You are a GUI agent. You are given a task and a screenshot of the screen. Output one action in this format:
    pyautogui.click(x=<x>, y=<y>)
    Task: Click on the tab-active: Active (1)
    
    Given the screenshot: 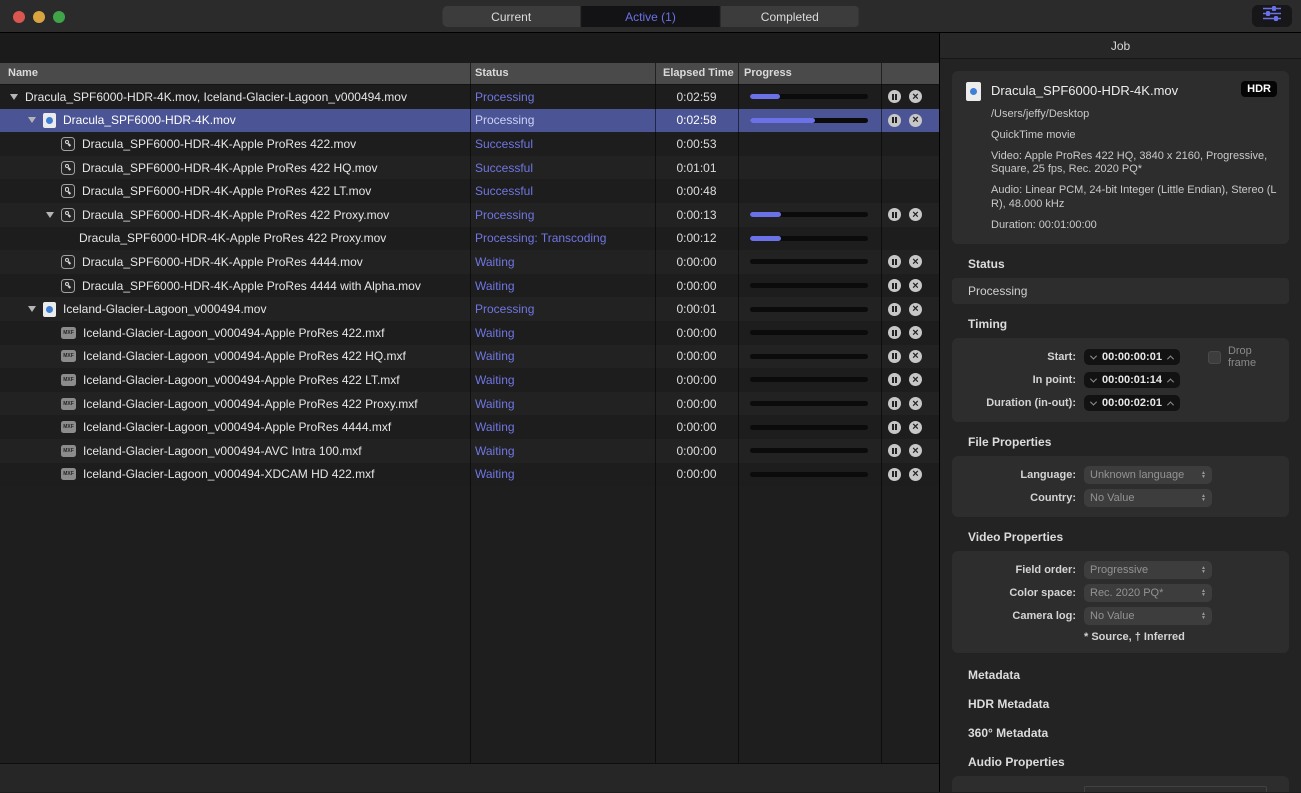 What is the action you would take?
    pyautogui.click(x=650, y=16)
    